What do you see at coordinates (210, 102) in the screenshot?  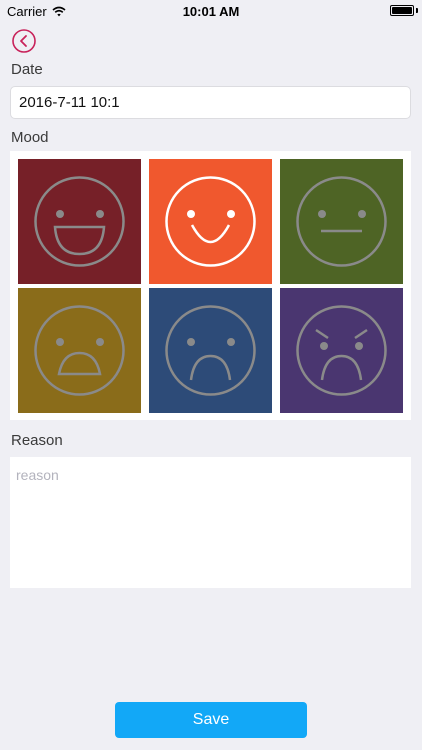 I see `date-field: 2016-7-11 10:1` at bounding box center [210, 102].